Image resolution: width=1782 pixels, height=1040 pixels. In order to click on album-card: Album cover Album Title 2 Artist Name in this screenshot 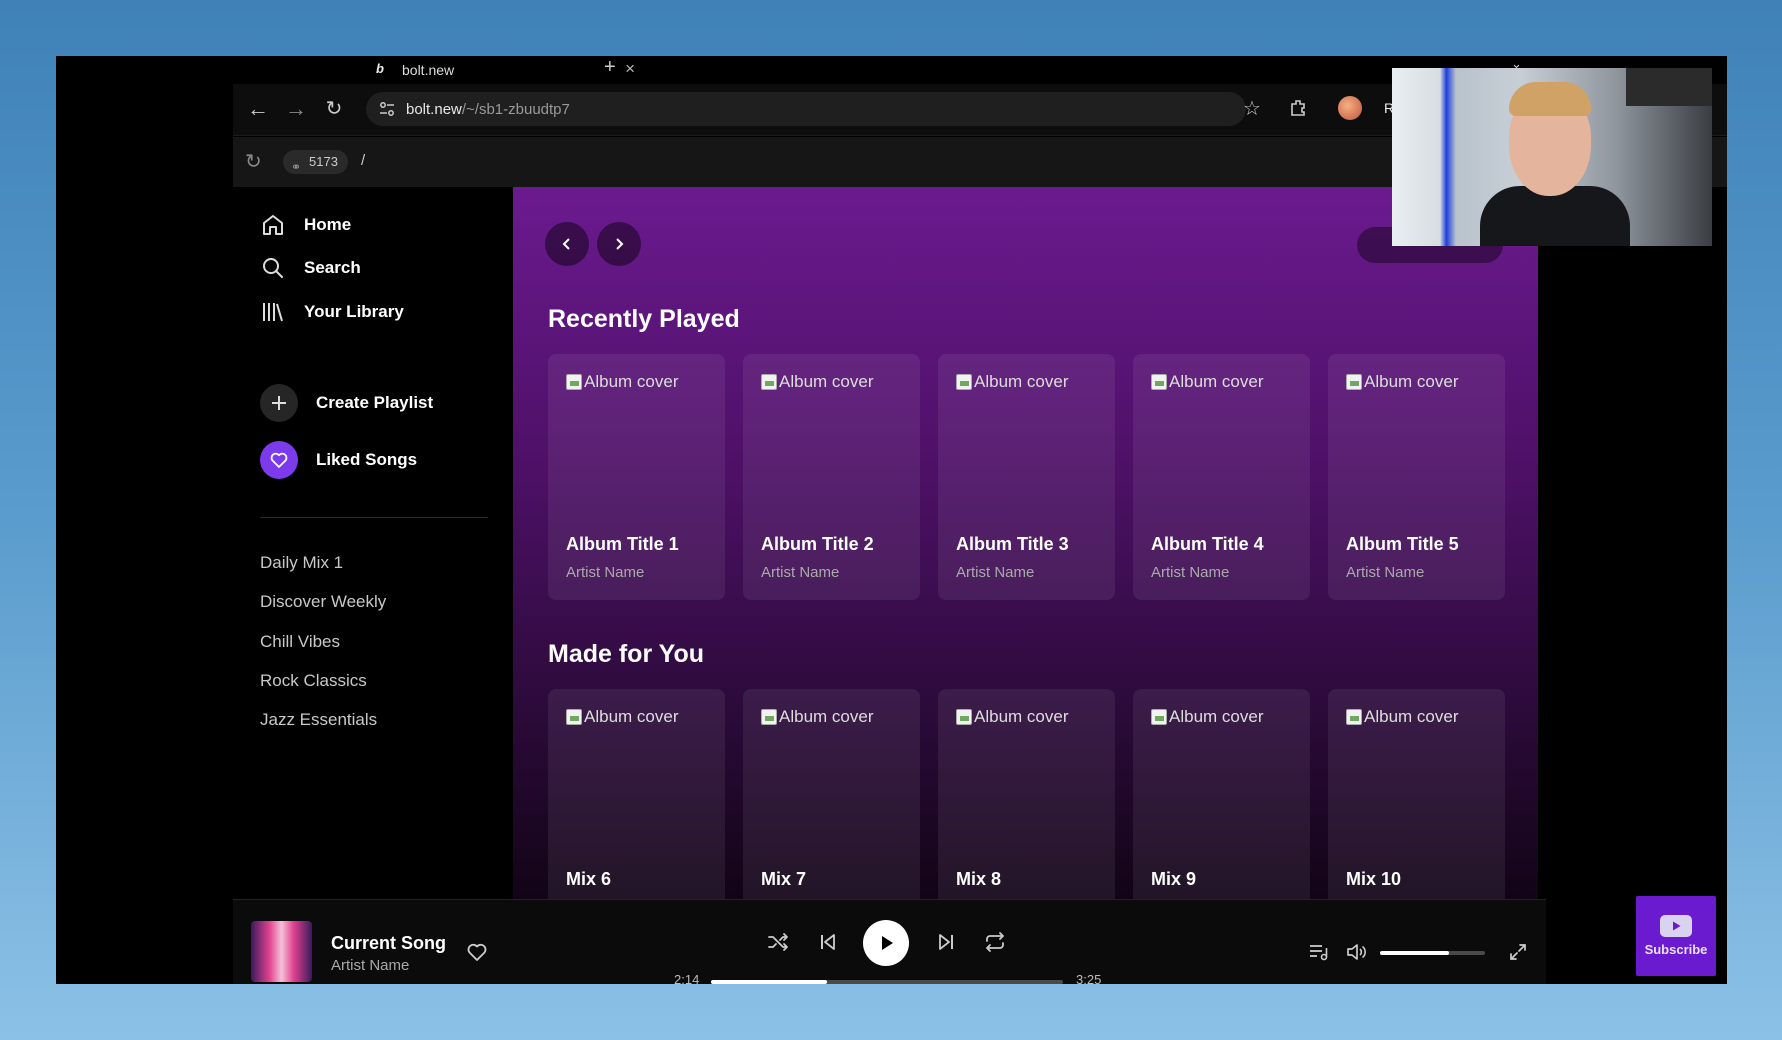, I will do `click(831, 477)`.